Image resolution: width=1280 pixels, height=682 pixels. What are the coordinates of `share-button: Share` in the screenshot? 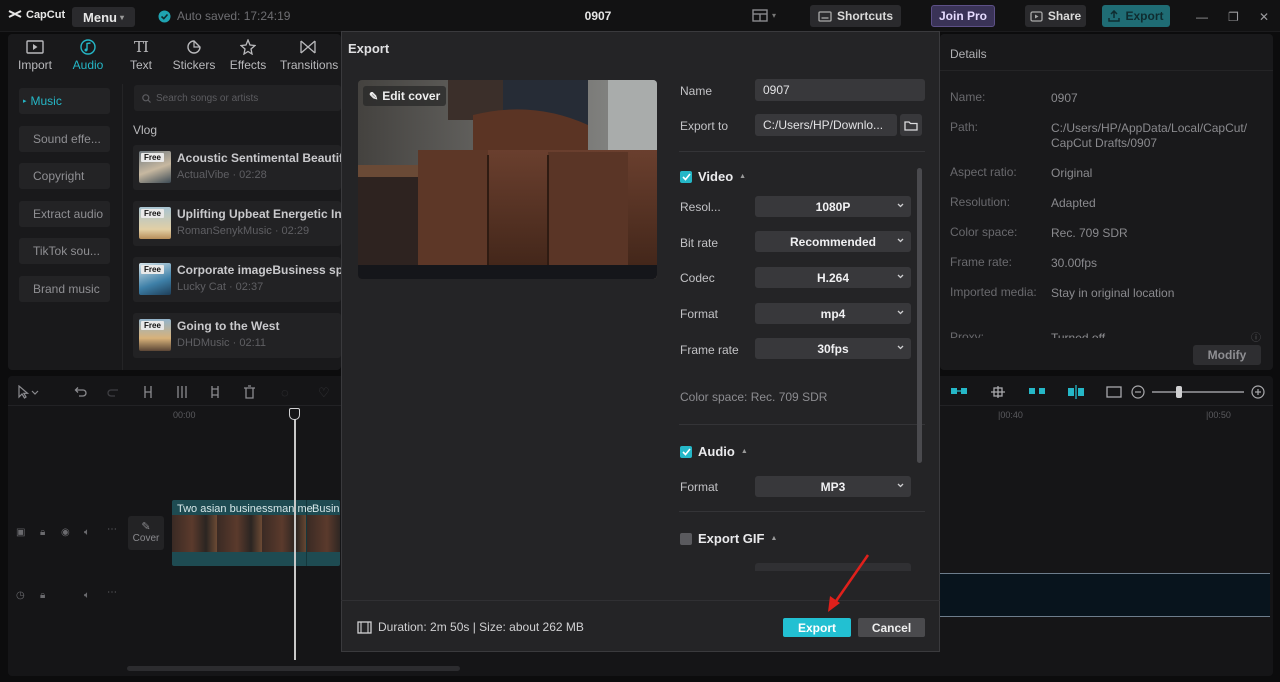 It's located at (1055, 16).